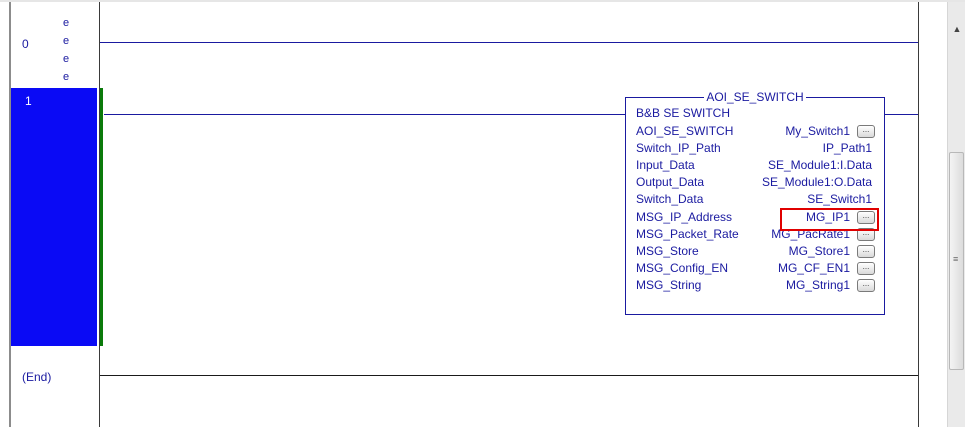 This screenshot has height=427, width=965. I want to click on param-value: IP_Path1, so click(847, 148).